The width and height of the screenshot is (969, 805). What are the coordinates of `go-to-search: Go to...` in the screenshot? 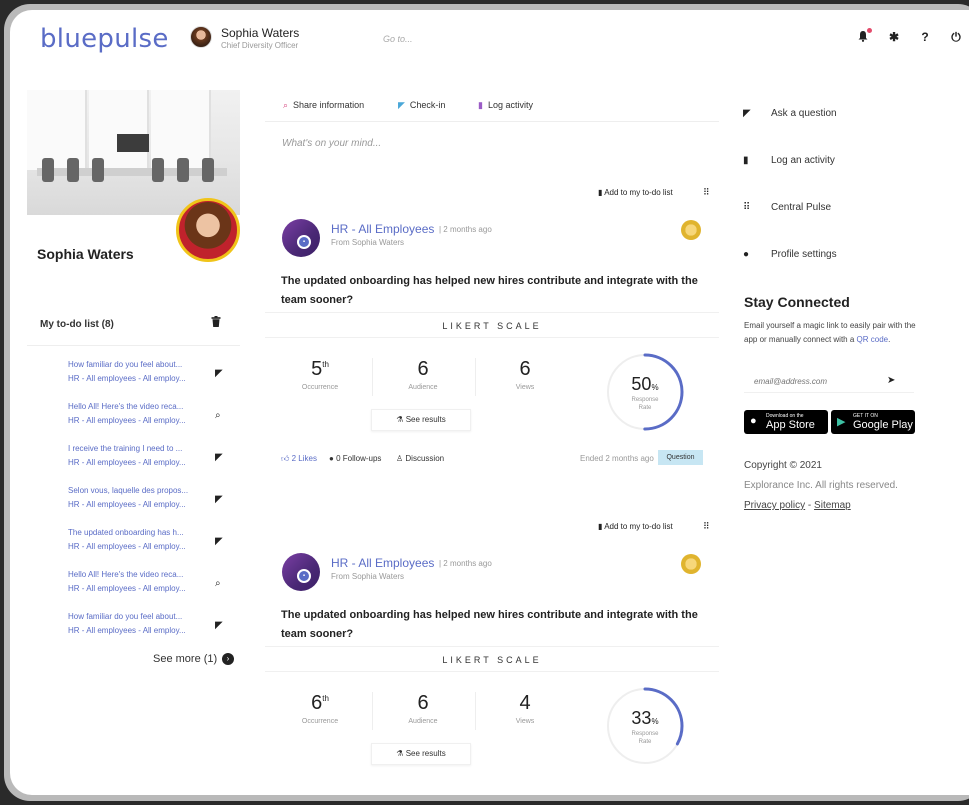 It's located at (398, 39).